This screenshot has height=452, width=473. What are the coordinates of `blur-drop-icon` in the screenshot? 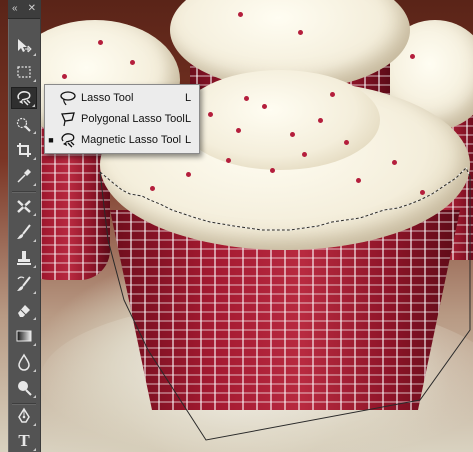 It's located at (24, 362).